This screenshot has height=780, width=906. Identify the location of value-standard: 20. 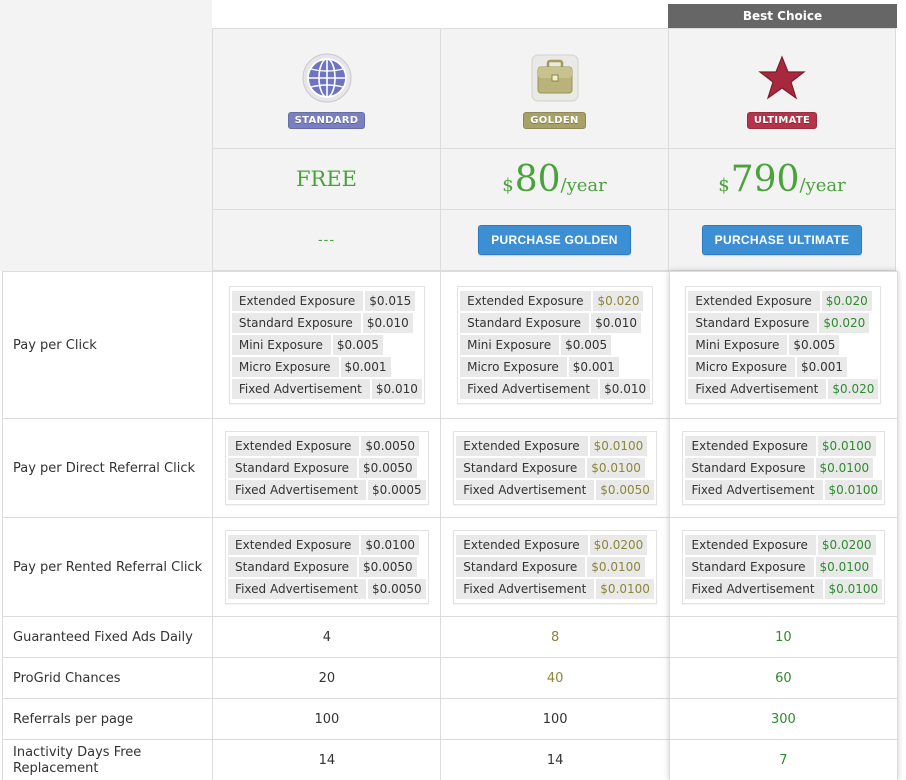
(327, 678).